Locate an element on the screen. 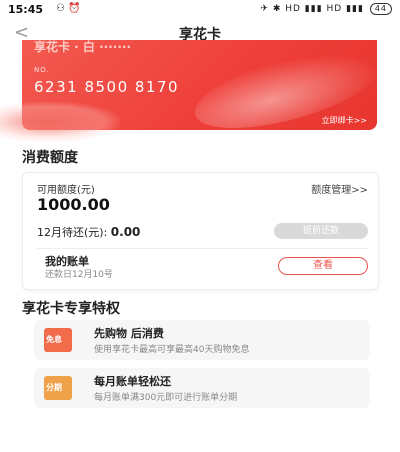 Image resolution: width=400 pixels, height=452 pixels. perk-item-interest-free: 免息 先购物 后消费 使用享花卡最高可享最高40天购物免息 is located at coordinates (202, 340).